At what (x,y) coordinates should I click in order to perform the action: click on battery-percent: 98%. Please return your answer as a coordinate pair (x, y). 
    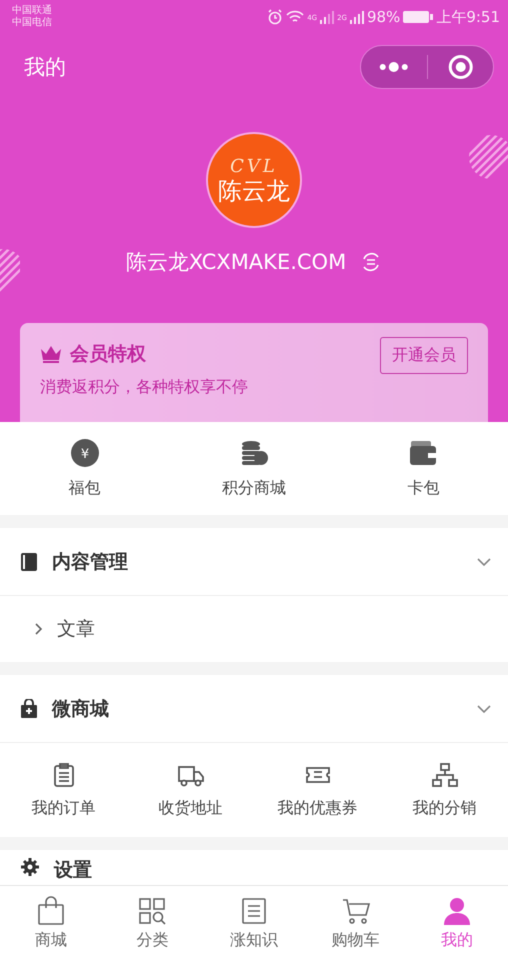
    Looking at the image, I should click on (383, 17).